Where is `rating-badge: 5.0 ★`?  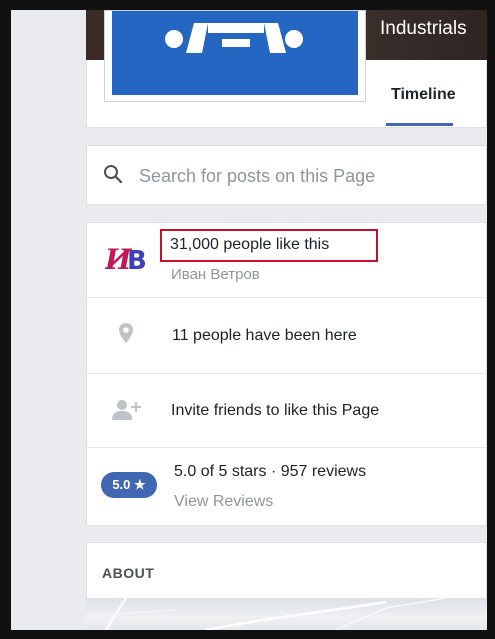
rating-badge: 5.0 ★ is located at coordinates (129, 485).